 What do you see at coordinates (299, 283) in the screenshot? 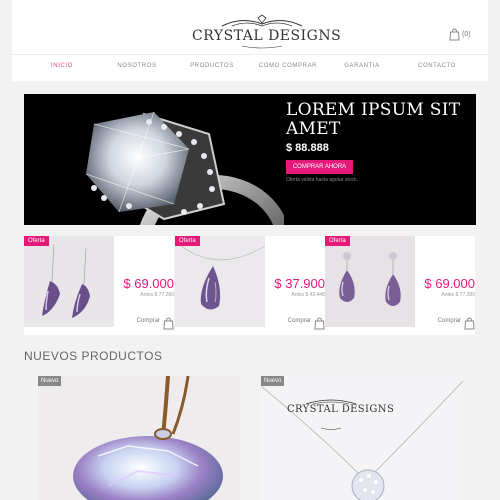
I see `offer-price: $ 37.900` at bounding box center [299, 283].